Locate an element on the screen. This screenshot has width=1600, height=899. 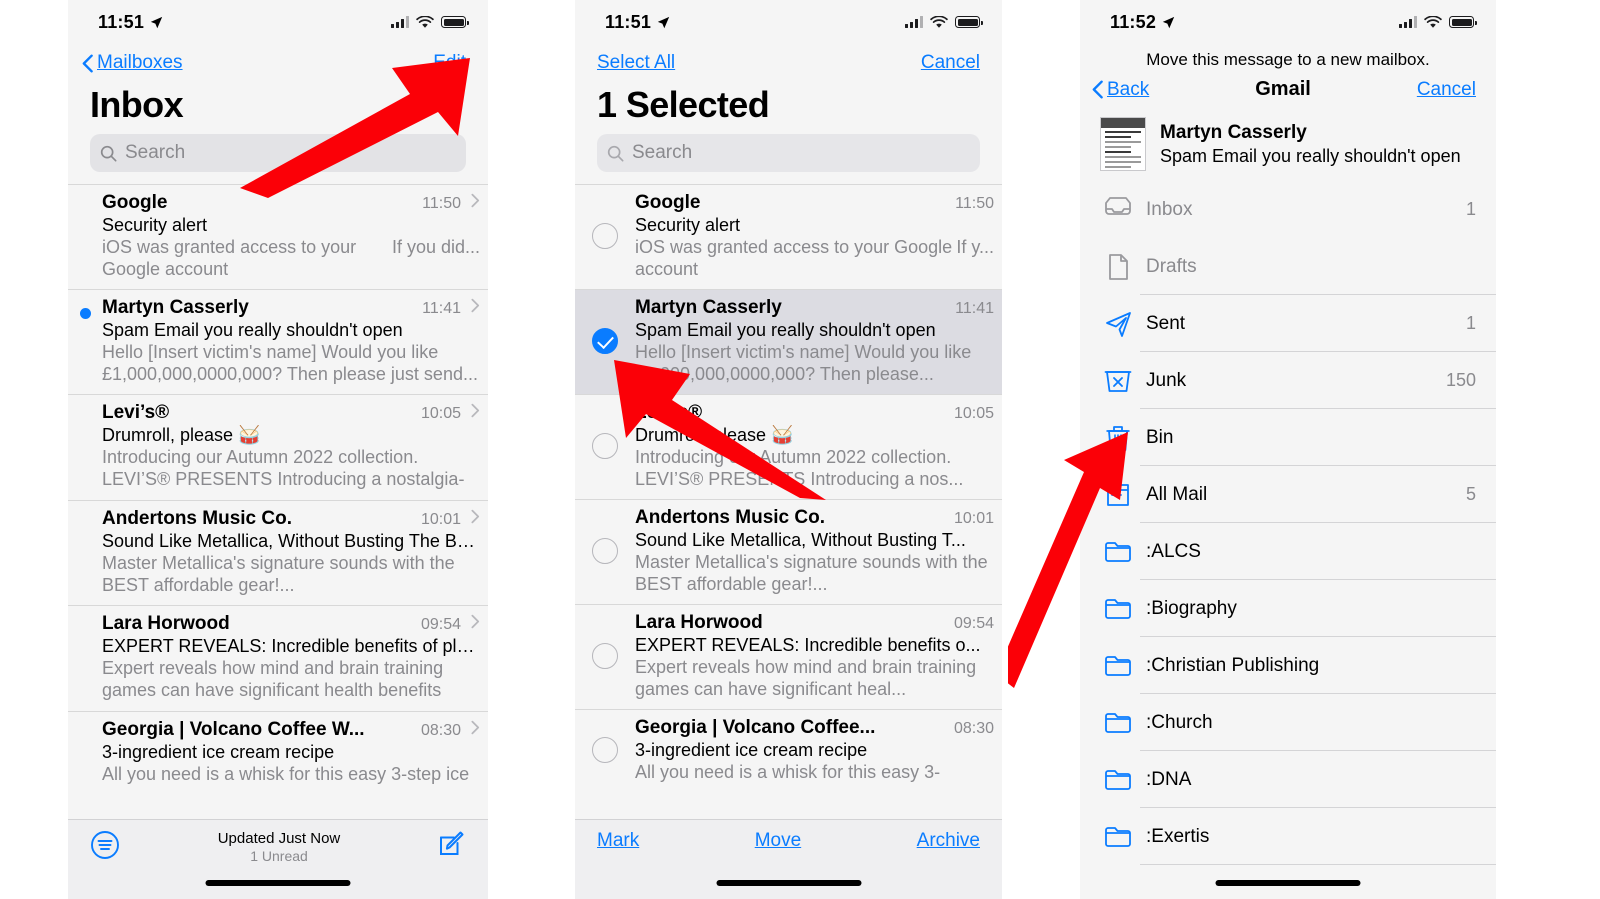
email-sender: Martyn Casserly is located at coordinates (175, 307).